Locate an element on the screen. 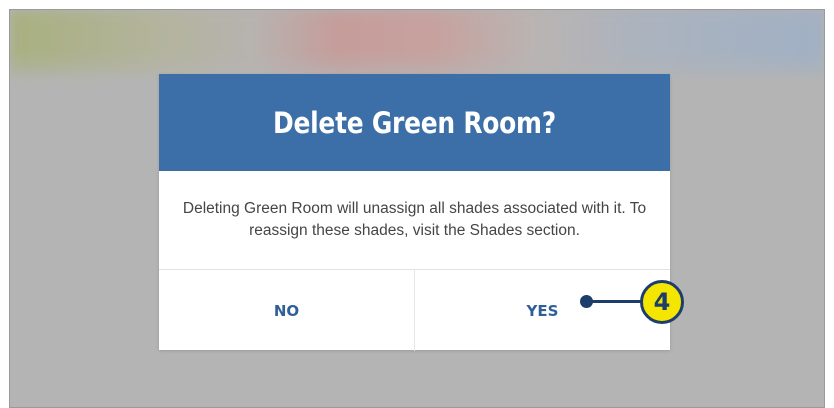 The height and width of the screenshot is (408, 834). callout-pointer-dot is located at coordinates (586, 301).